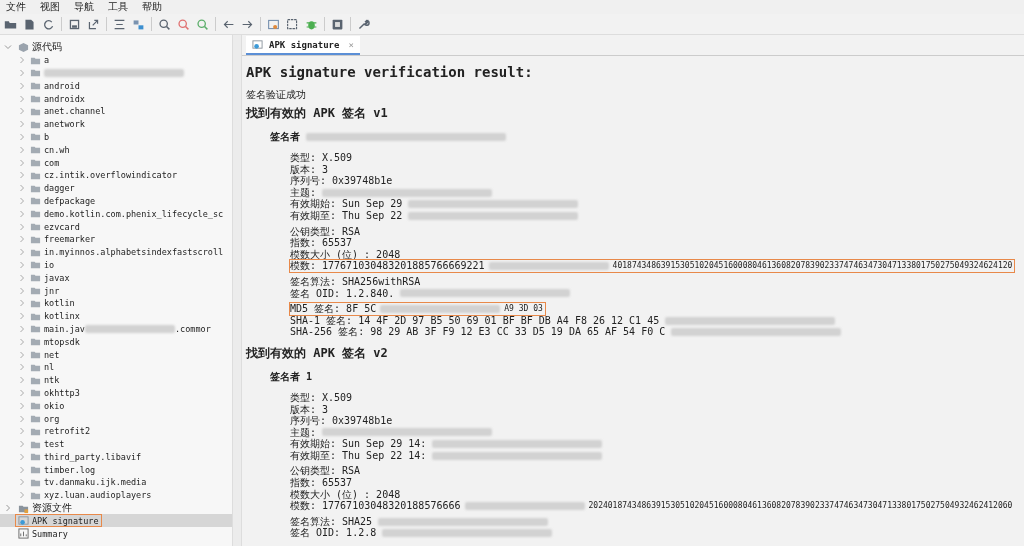  Describe the element at coordinates (116, 393) in the screenshot. I see `tree-item: okhttp3` at that location.